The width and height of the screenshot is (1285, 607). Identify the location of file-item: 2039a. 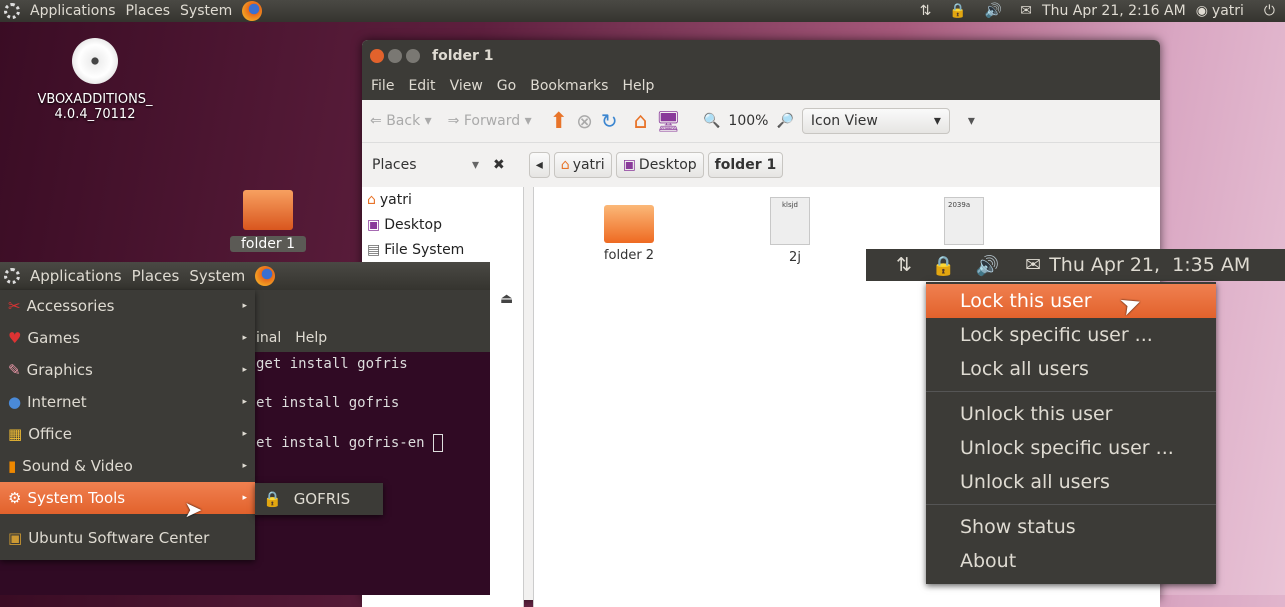
(969, 221).